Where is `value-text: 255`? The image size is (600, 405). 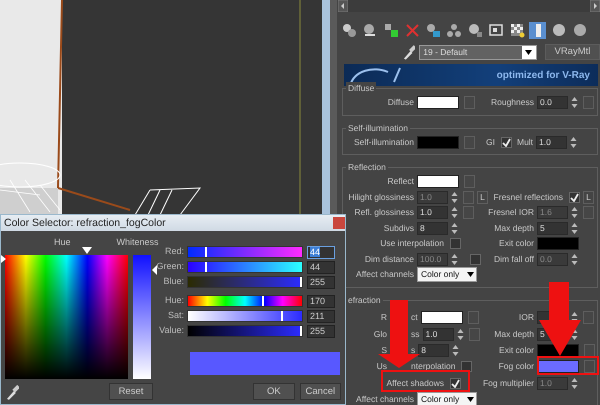
value-text: 255 is located at coordinates (318, 331).